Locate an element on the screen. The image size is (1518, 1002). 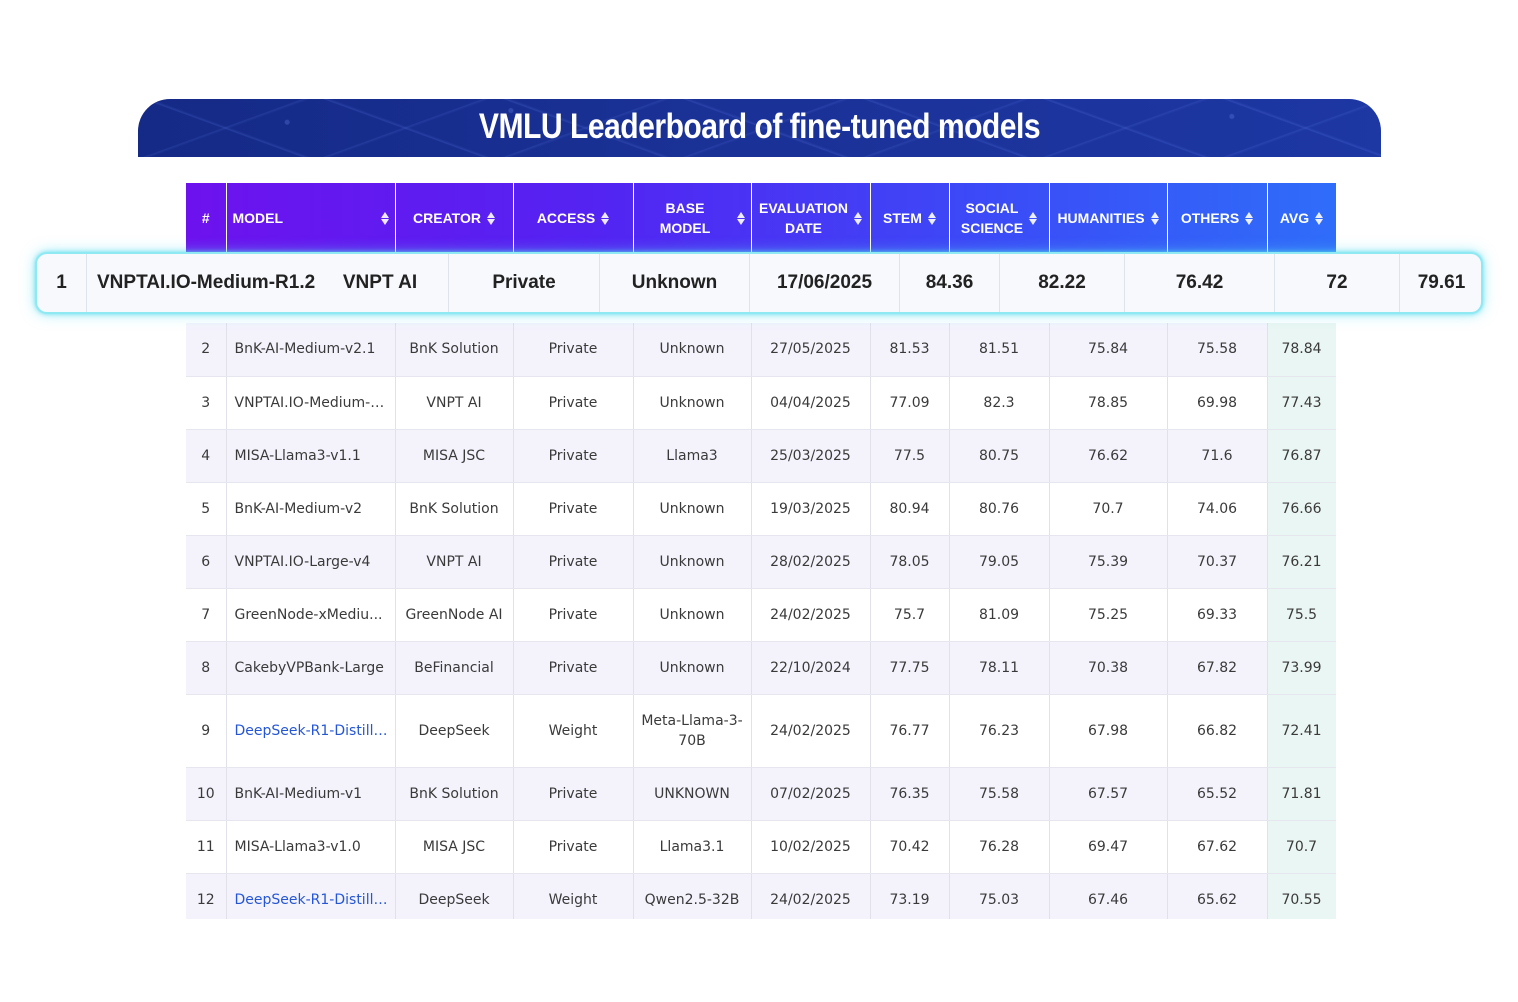
cell-others: 74.06 is located at coordinates (1217, 509).